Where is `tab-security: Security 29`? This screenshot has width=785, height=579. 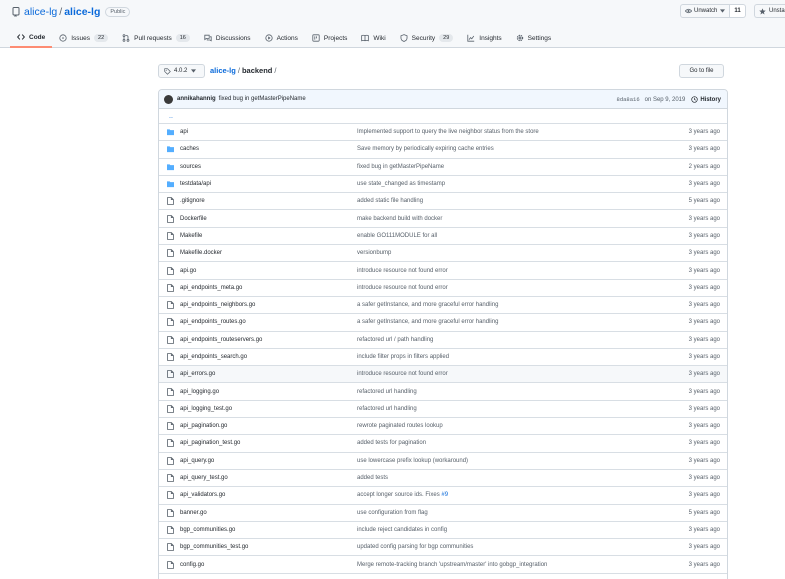 tab-security: Security 29 is located at coordinates (427, 38).